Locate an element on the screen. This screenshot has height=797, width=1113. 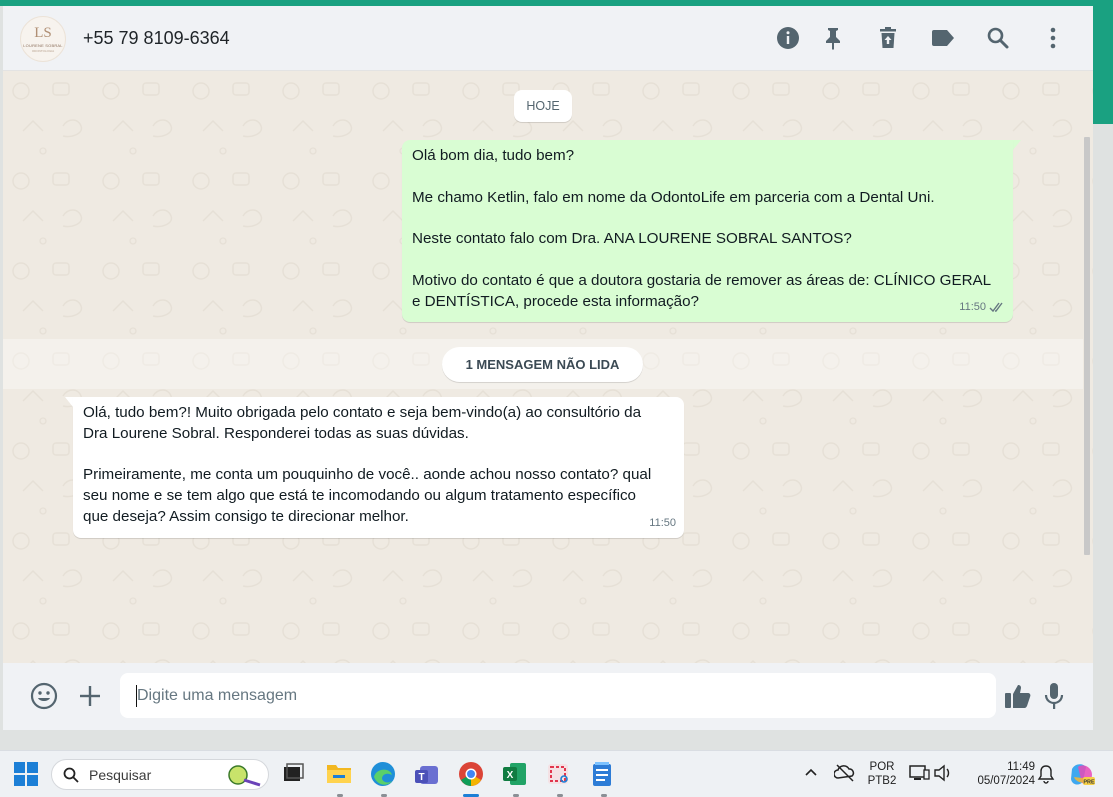
message-input is located at coordinates (558, 695).